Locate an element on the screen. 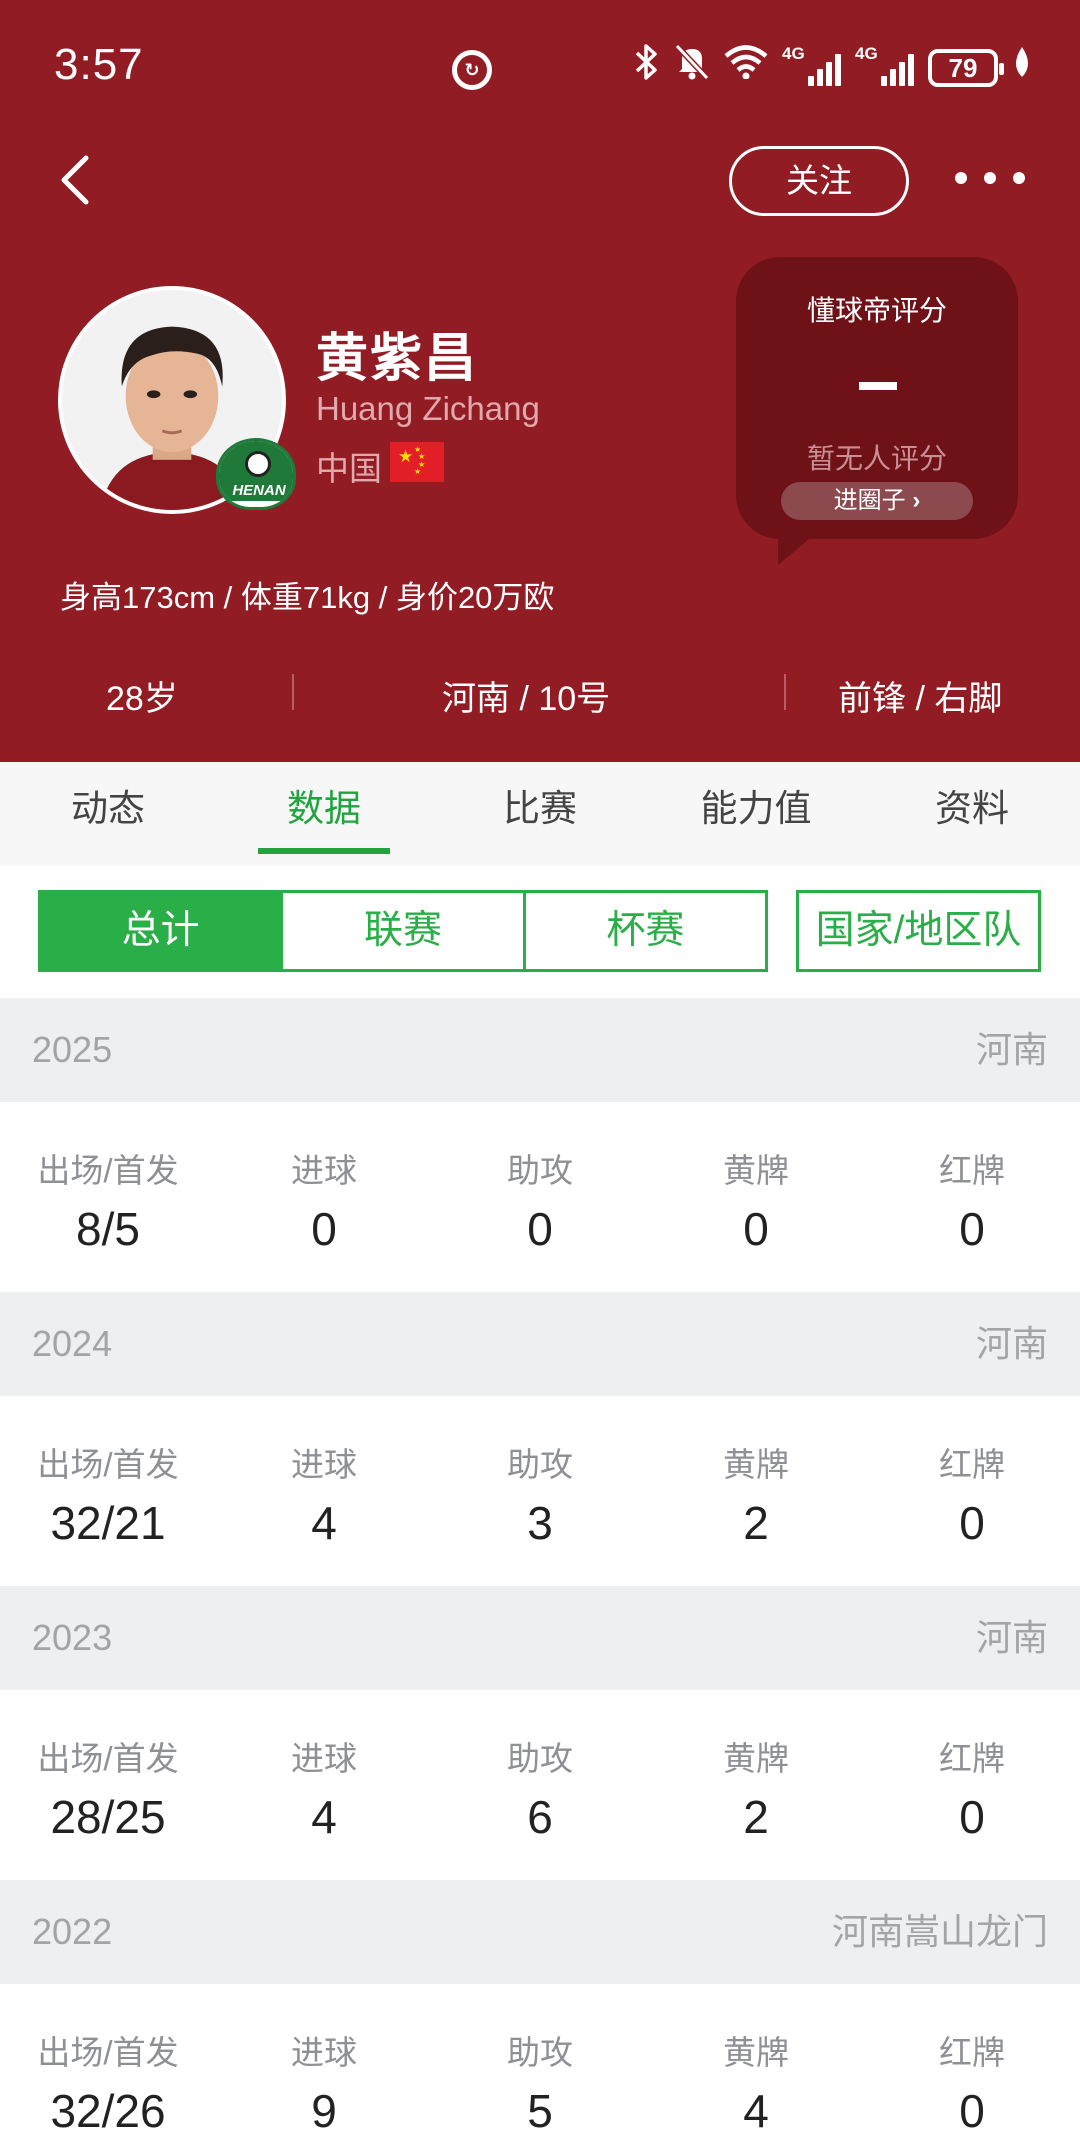 The image size is (1080, 2150). player-position-foot: 前锋 / 右脚 is located at coordinates (920, 699).